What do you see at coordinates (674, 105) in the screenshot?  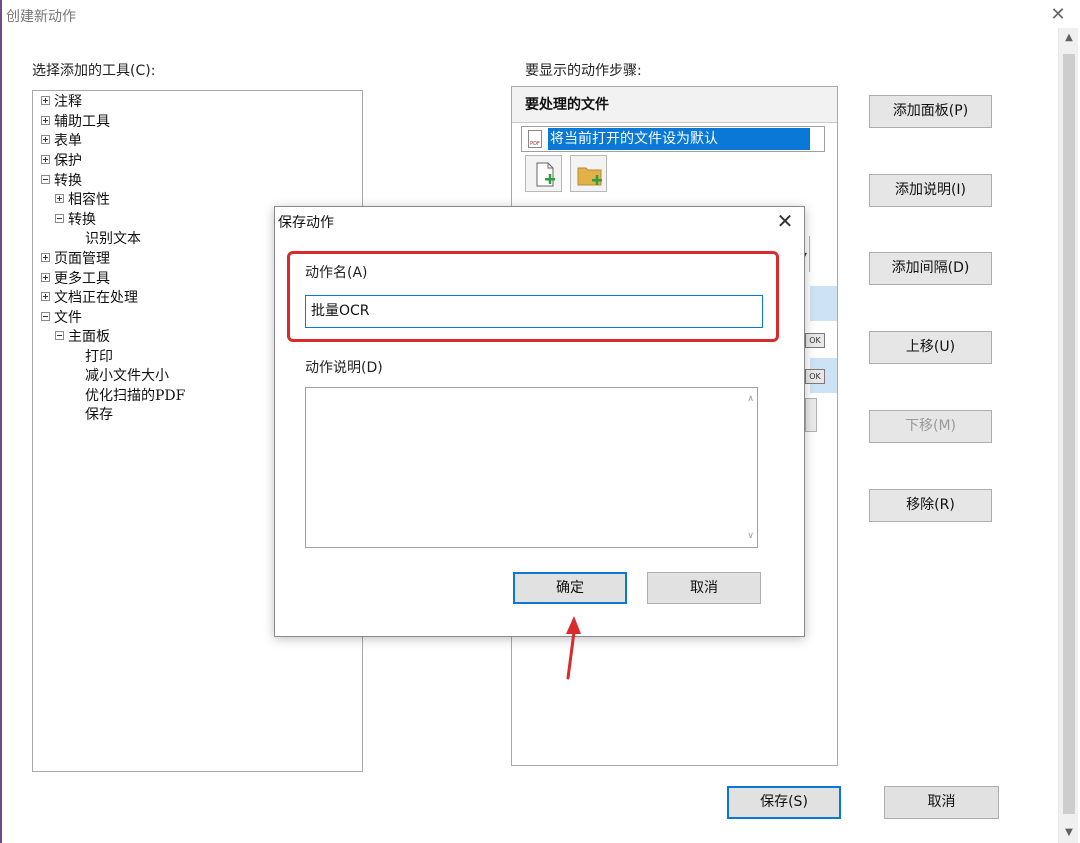 I see `files-section-header: 要处理的文件` at bounding box center [674, 105].